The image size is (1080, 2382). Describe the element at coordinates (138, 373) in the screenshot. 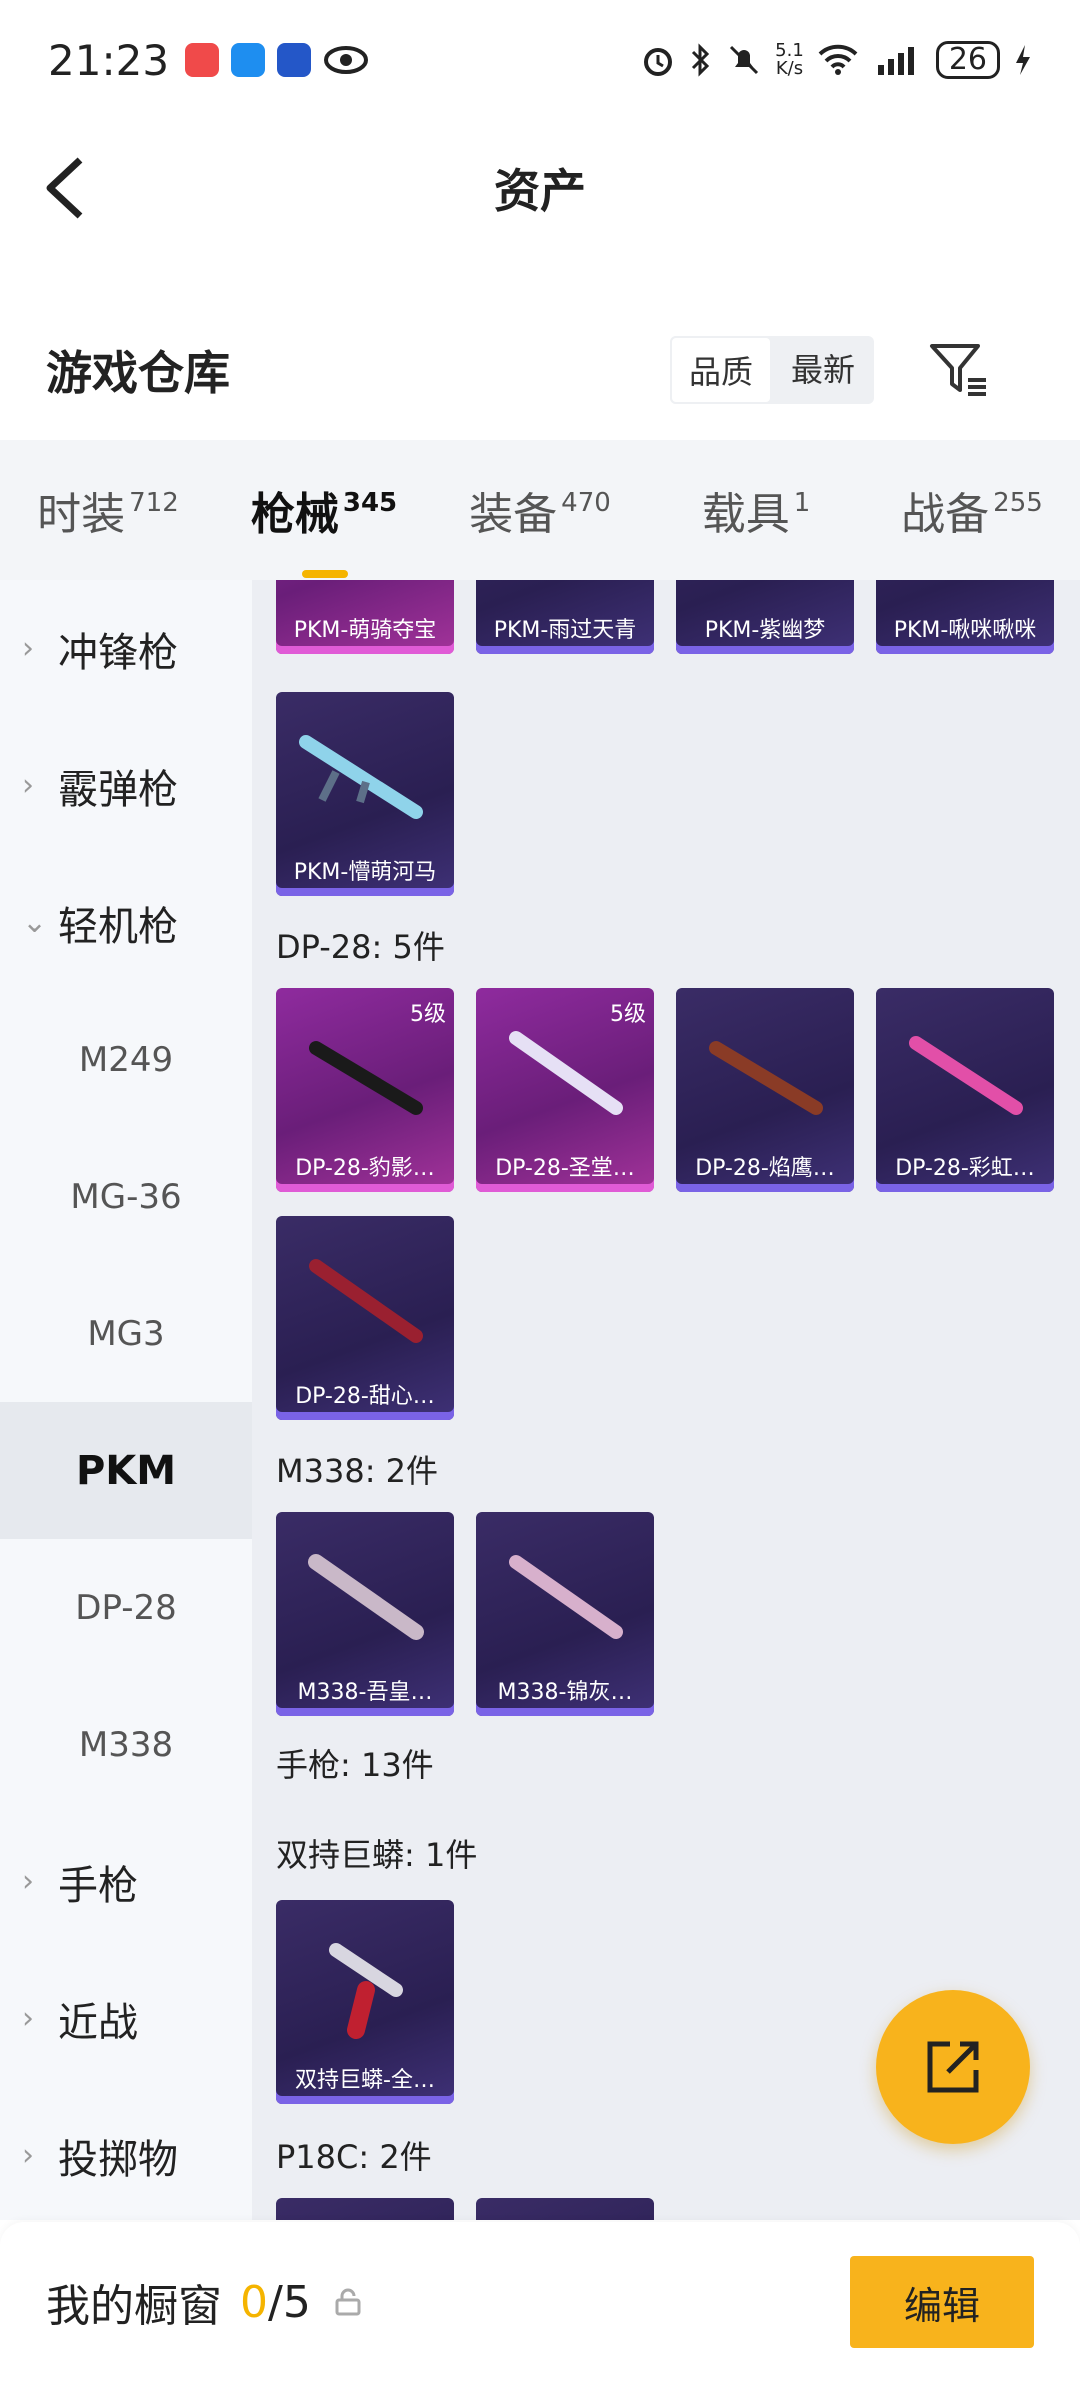

I see `warehouse-title: 游戏仓库` at that location.